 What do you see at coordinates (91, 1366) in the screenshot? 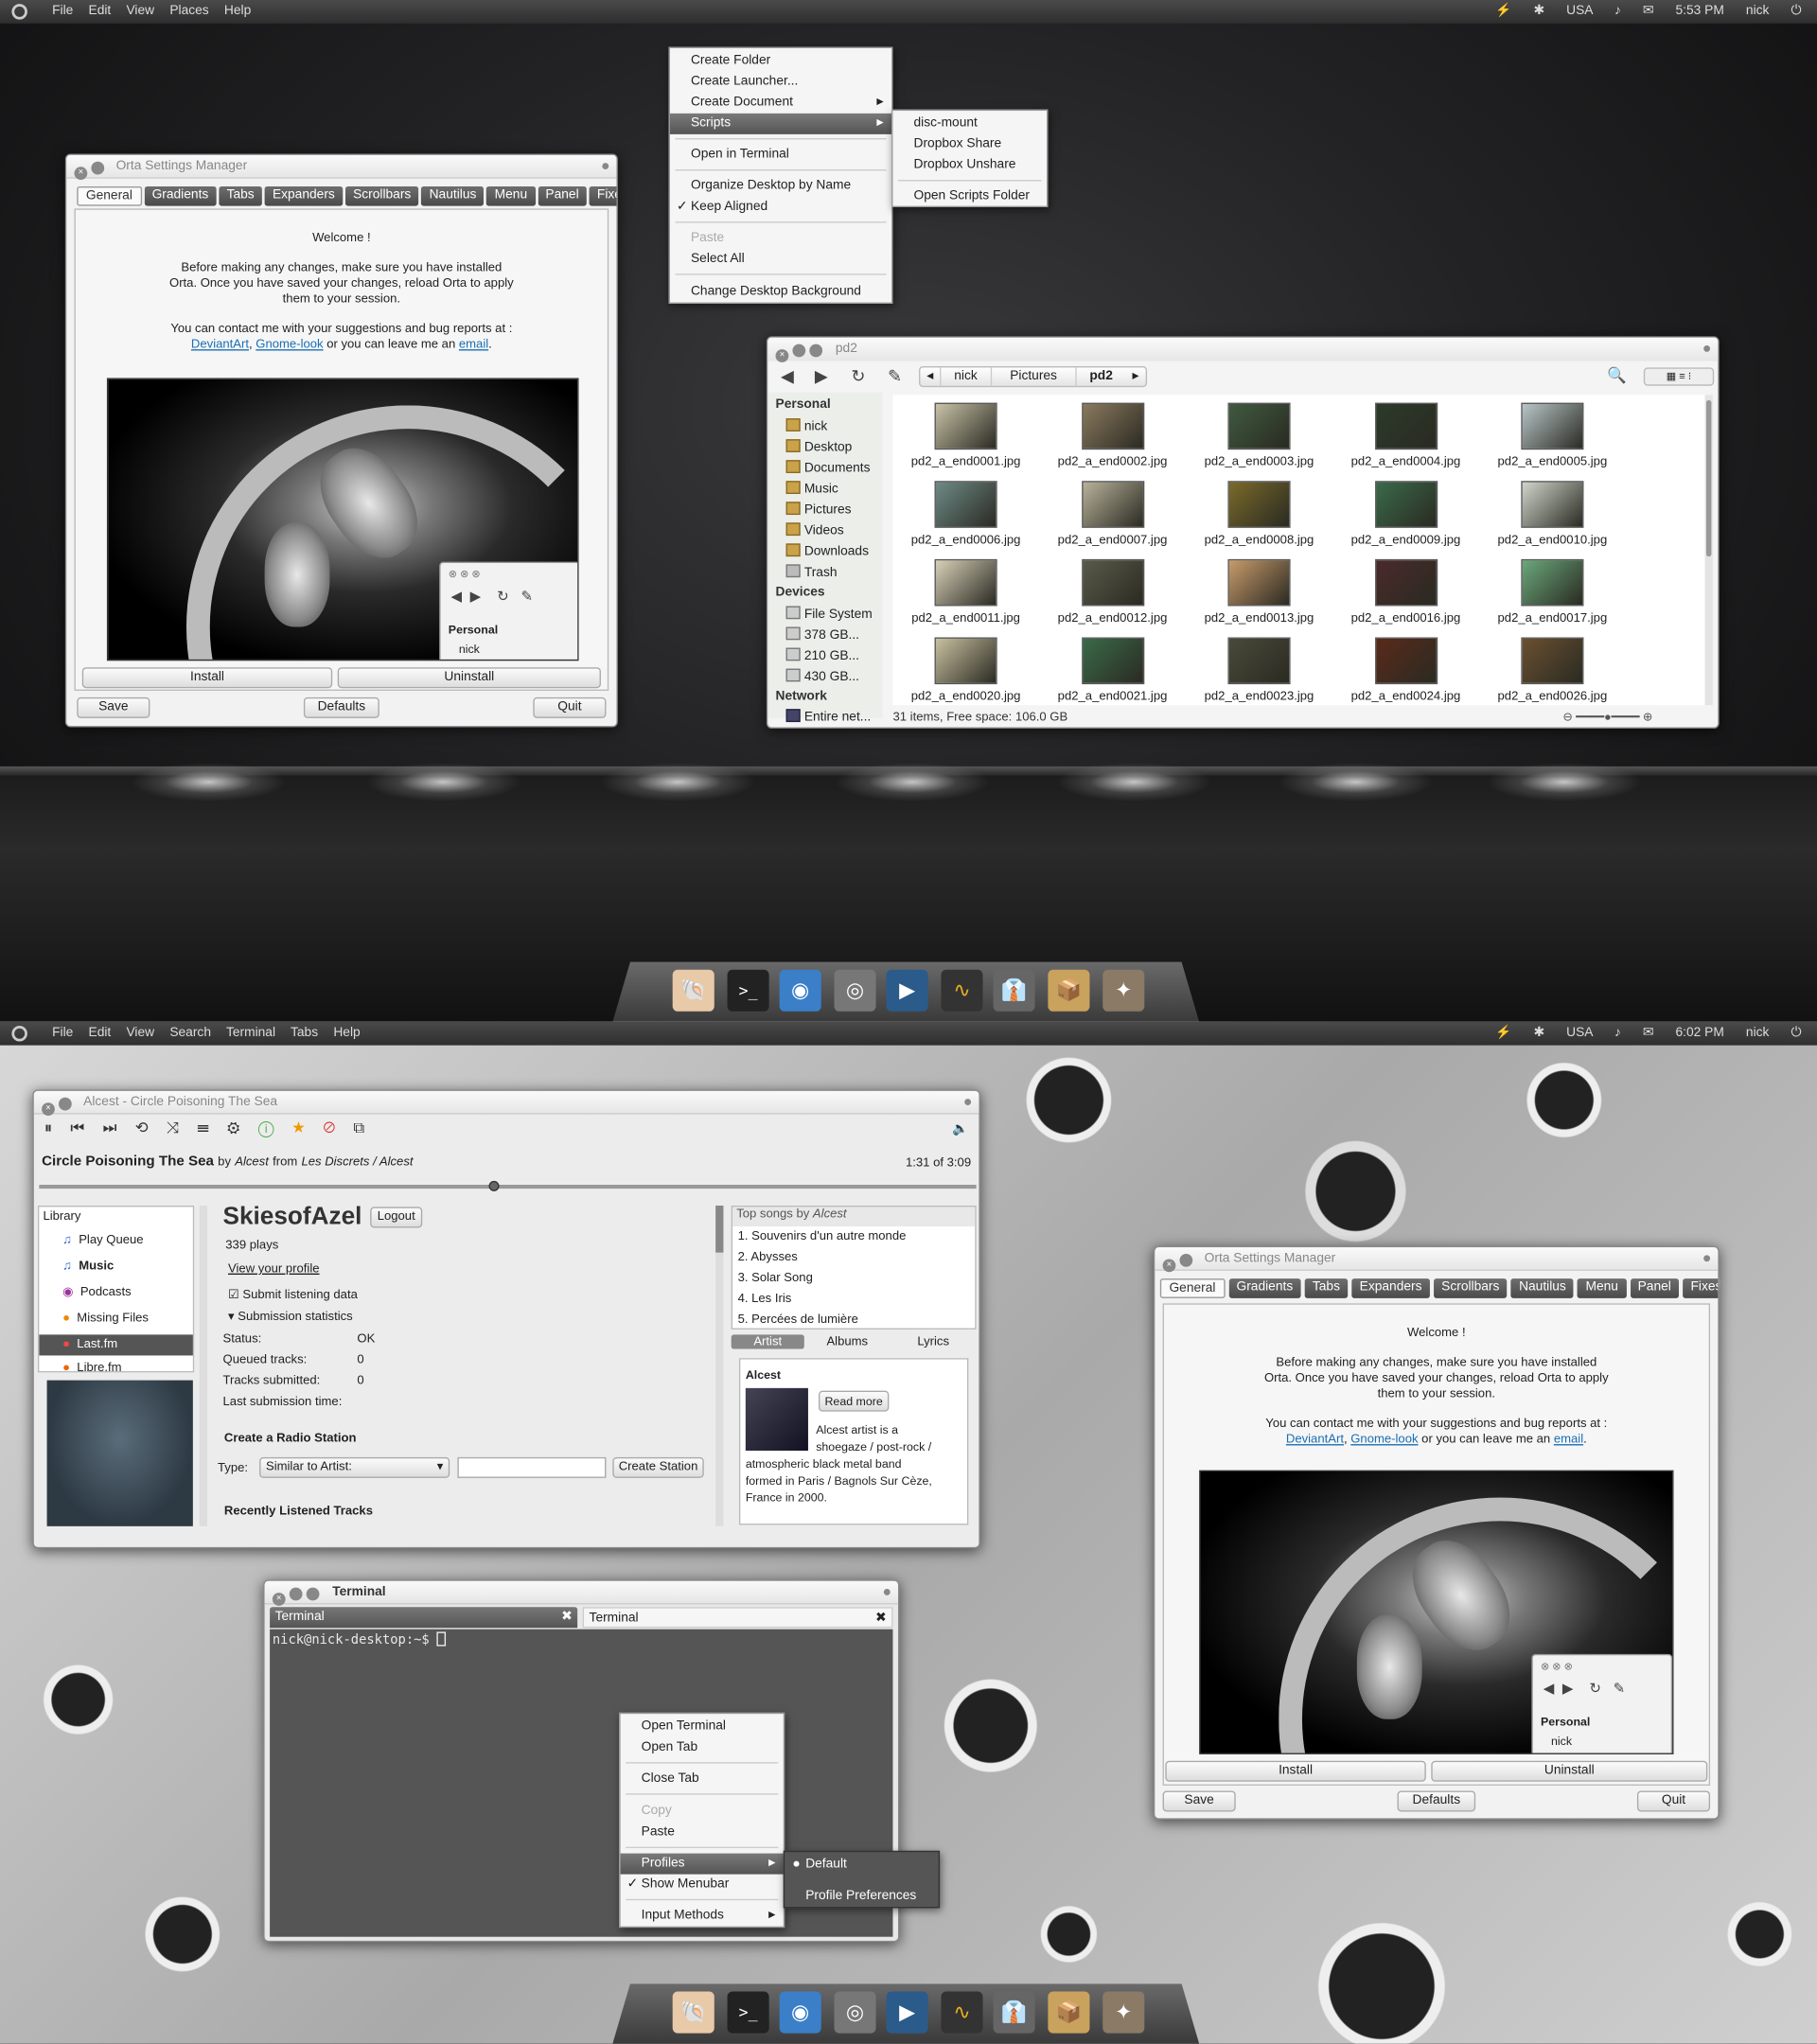
I see `sidebar-item-librefm: ● Libre.fm` at bounding box center [91, 1366].